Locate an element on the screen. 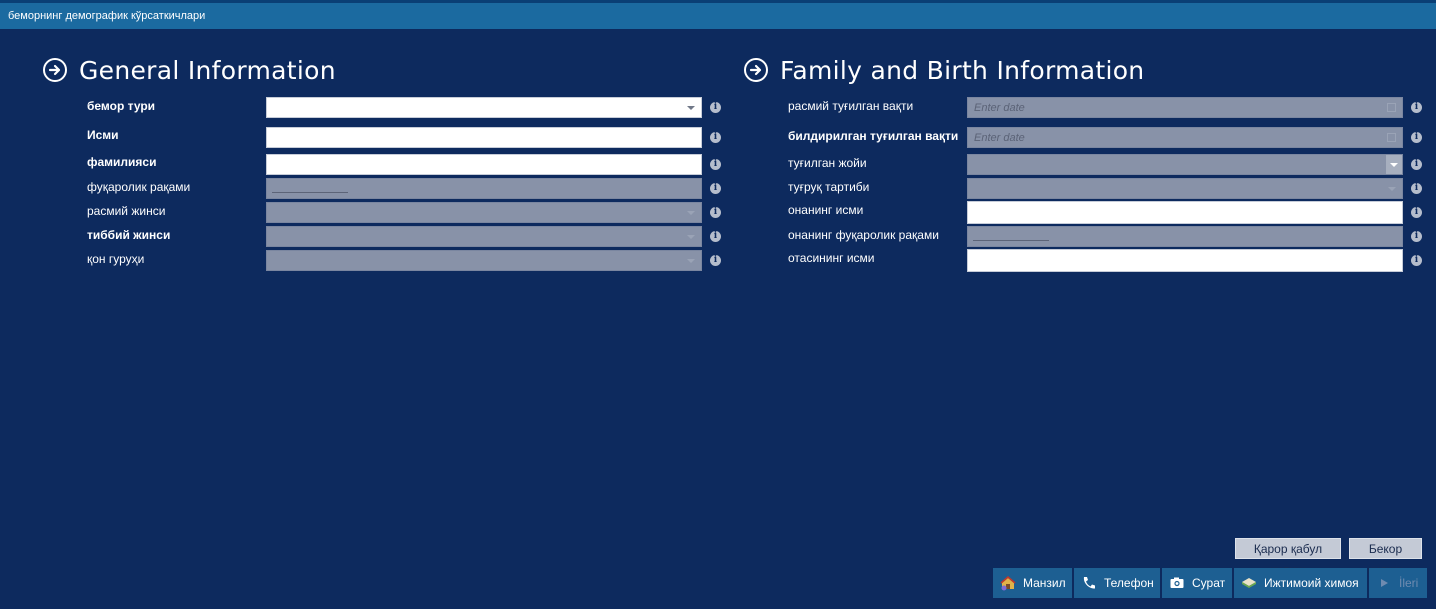  first-name-input is located at coordinates (484, 137).